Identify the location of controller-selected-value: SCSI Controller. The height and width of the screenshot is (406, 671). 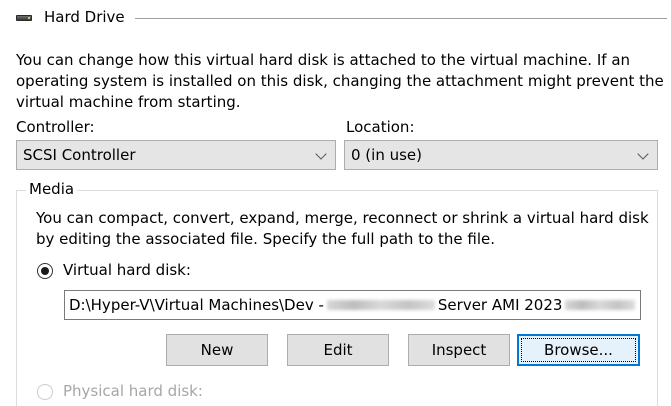
(79, 155).